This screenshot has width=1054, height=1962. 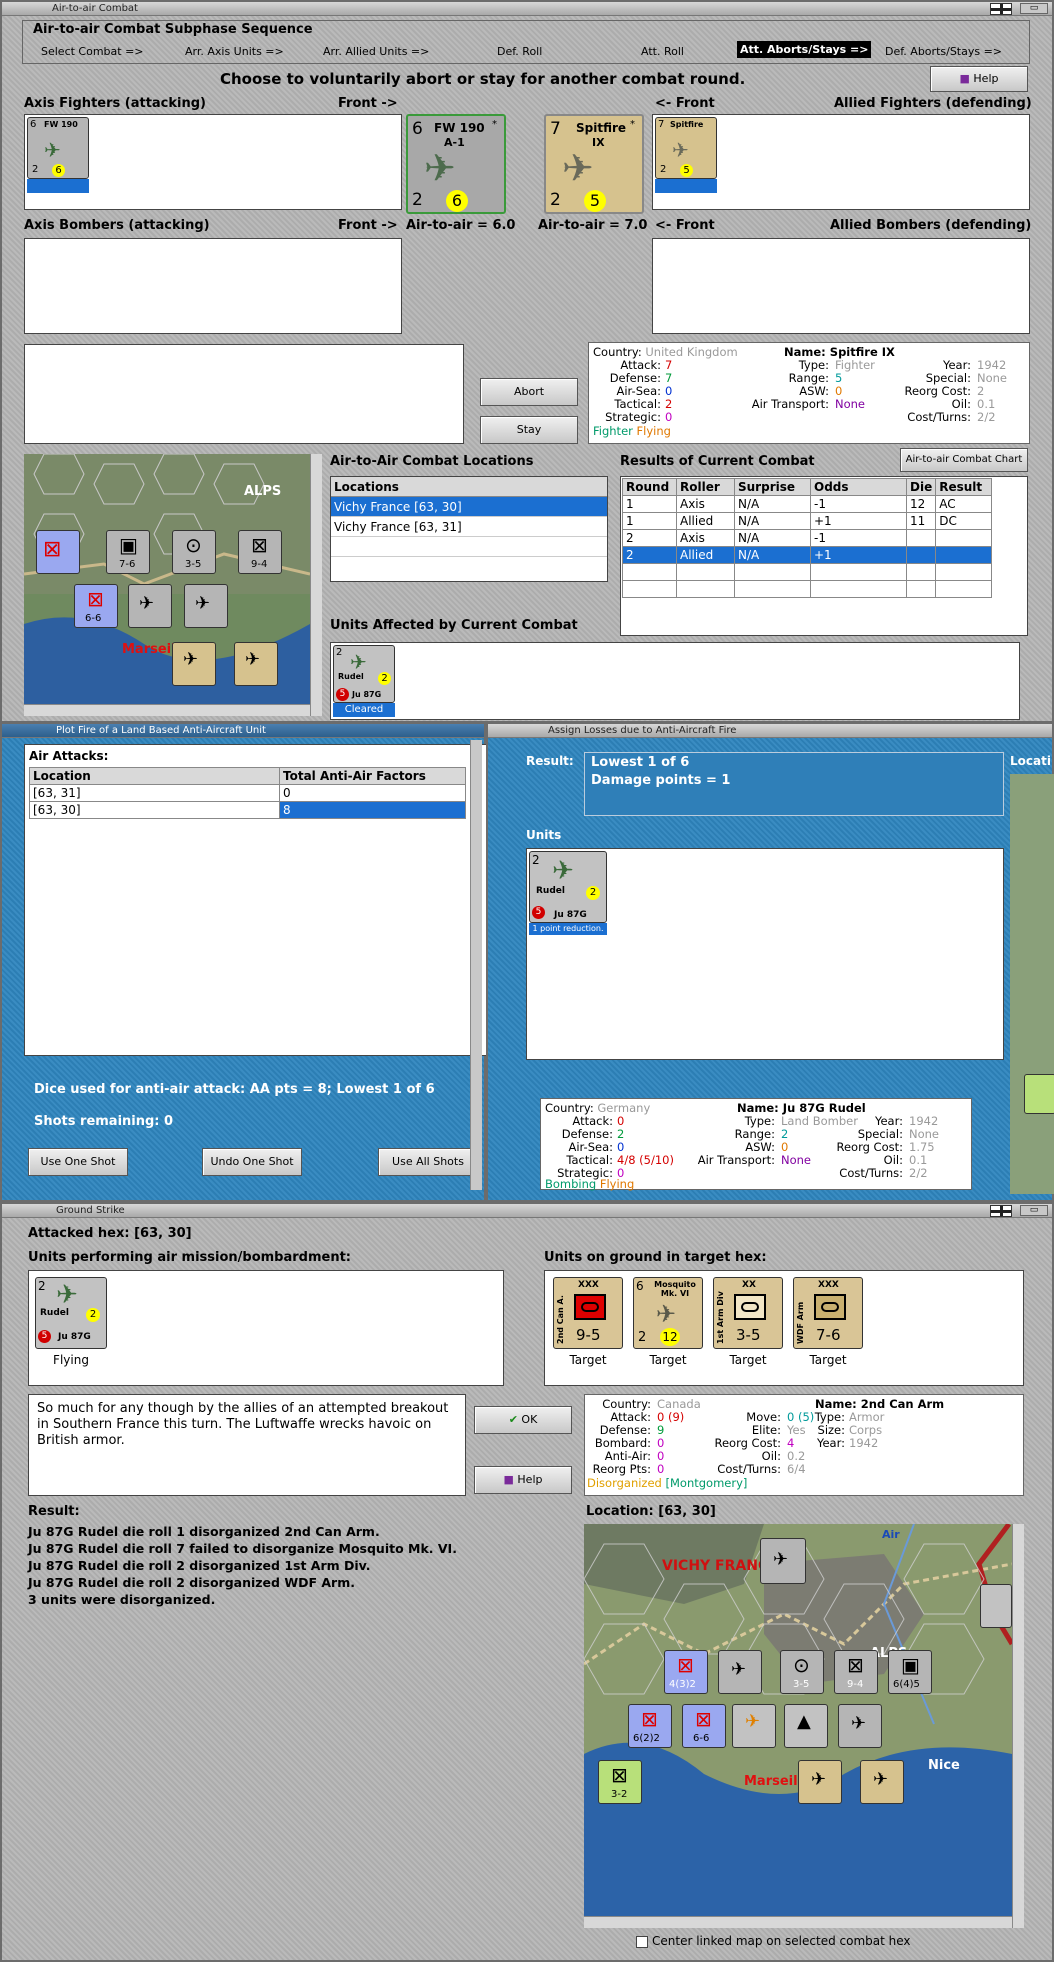 What do you see at coordinates (804, 49) in the screenshot?
I see `phase-att-aborts-current: Att. Aborts/Stays =>` at bounding box center [804, 49].